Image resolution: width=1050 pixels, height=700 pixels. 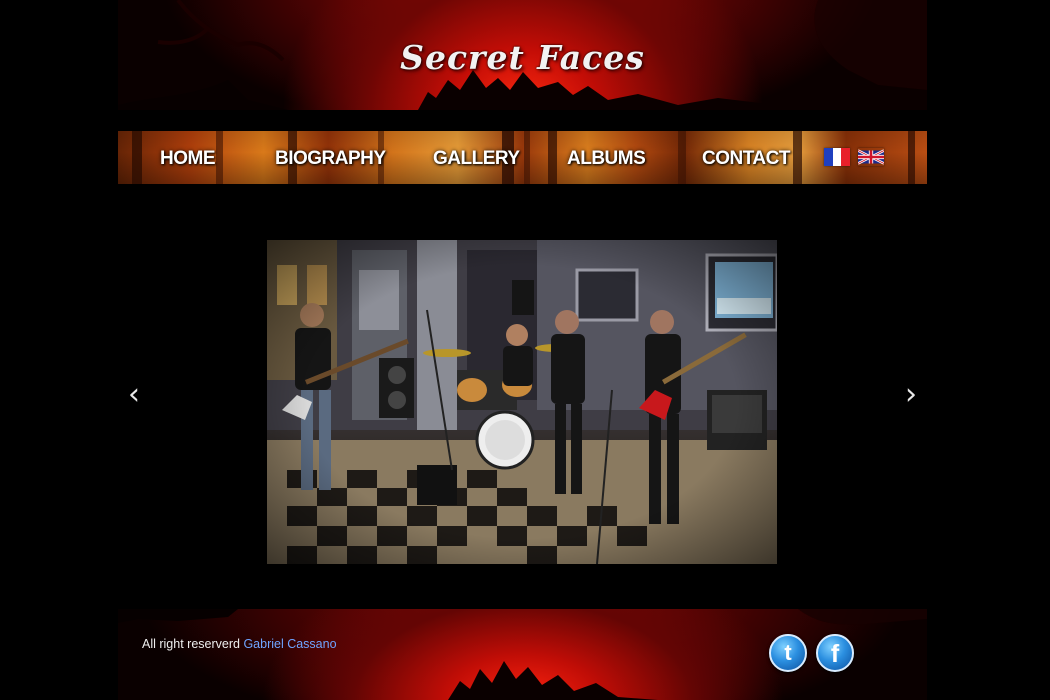 I want to click on site-logo: Secret Faces, so click(x=522, y=57).